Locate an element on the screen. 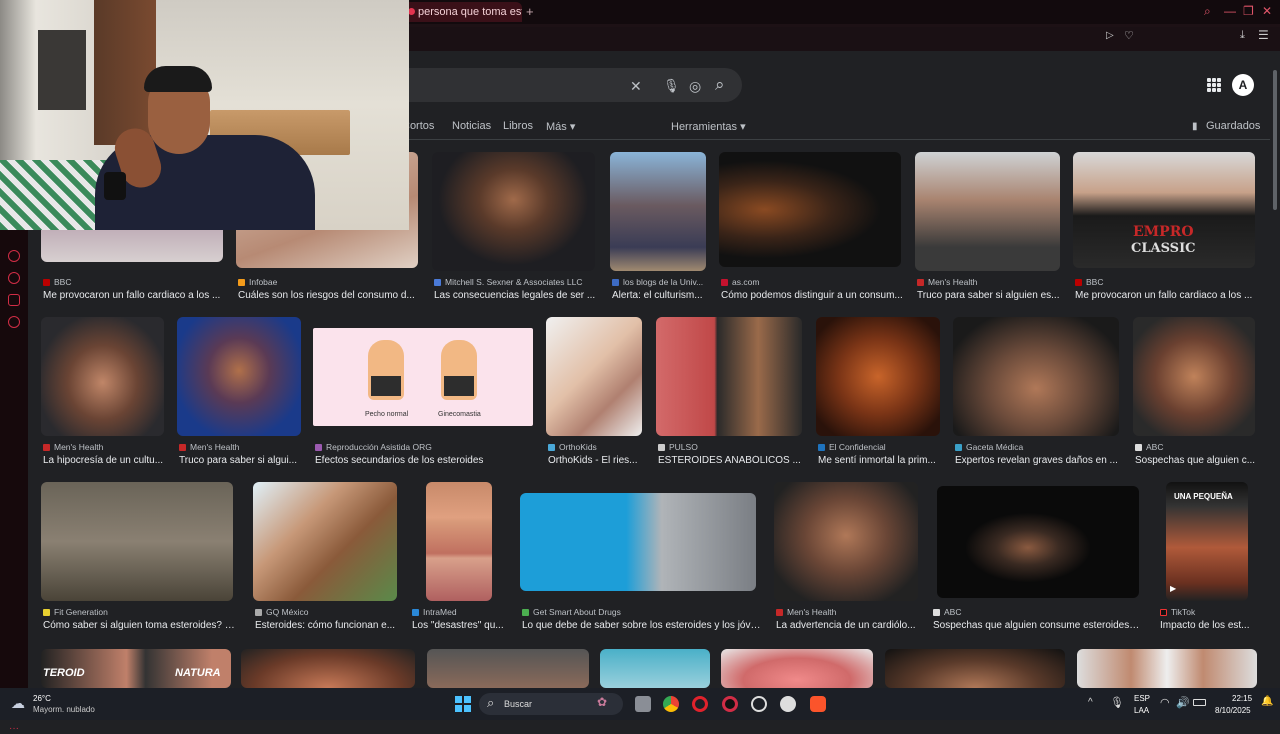  sidebar-extensions-icon is located at coordinates (14, 300).